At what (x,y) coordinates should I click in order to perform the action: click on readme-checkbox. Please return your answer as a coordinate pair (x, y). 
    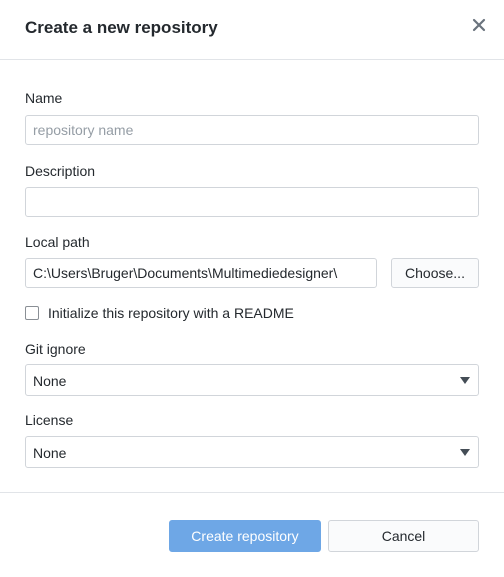
    Looking at the image, I should click on (32, 313).